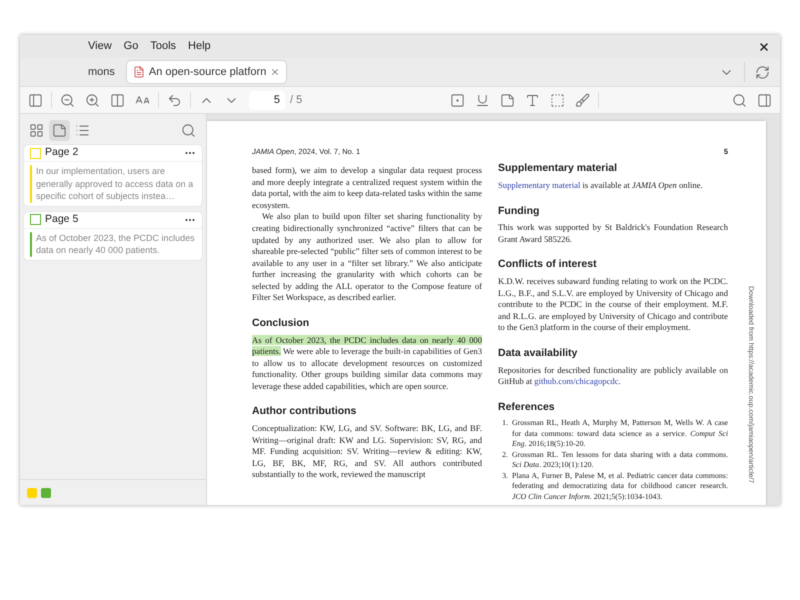 This screenshot has width=800, height=600. I want to click on section-heading: Conflicts of interest, so click(548, 264).